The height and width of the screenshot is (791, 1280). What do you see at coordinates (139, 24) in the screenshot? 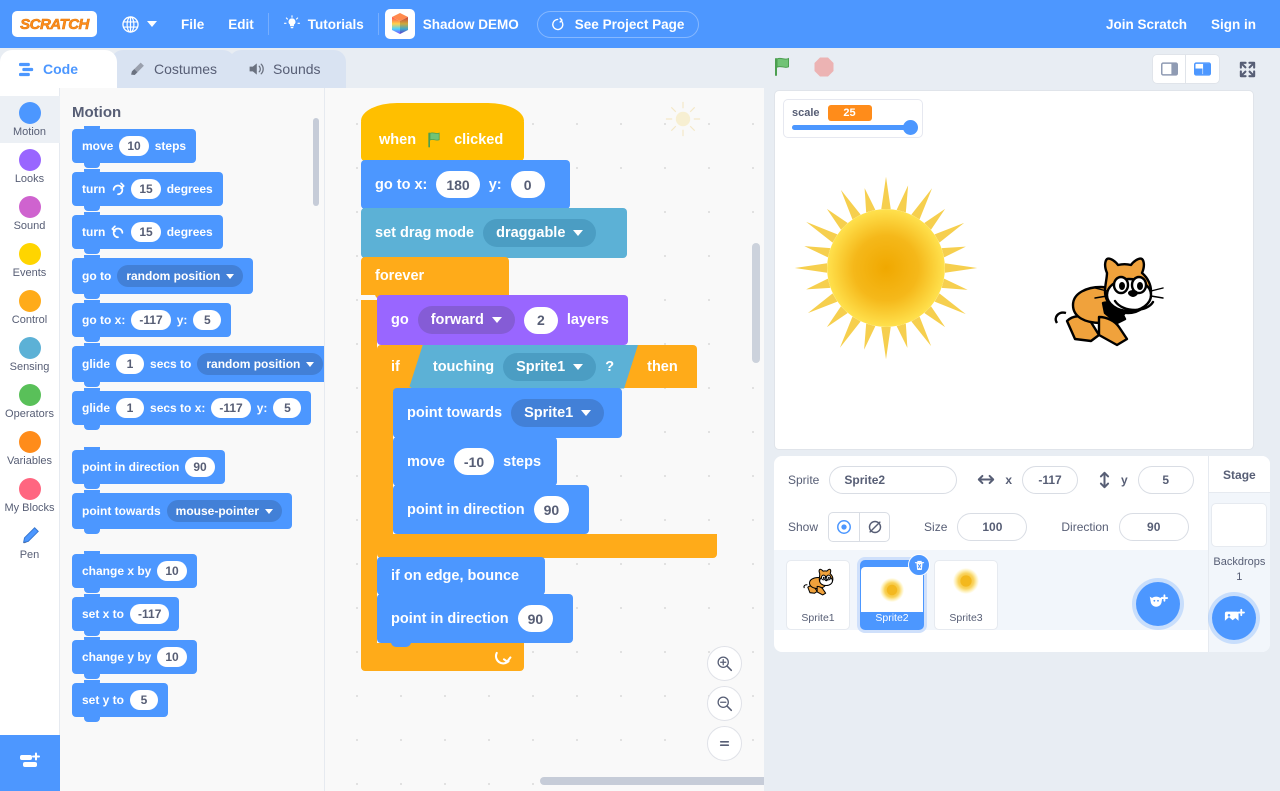
I see `language-selector` at bounding box center [139, 24].